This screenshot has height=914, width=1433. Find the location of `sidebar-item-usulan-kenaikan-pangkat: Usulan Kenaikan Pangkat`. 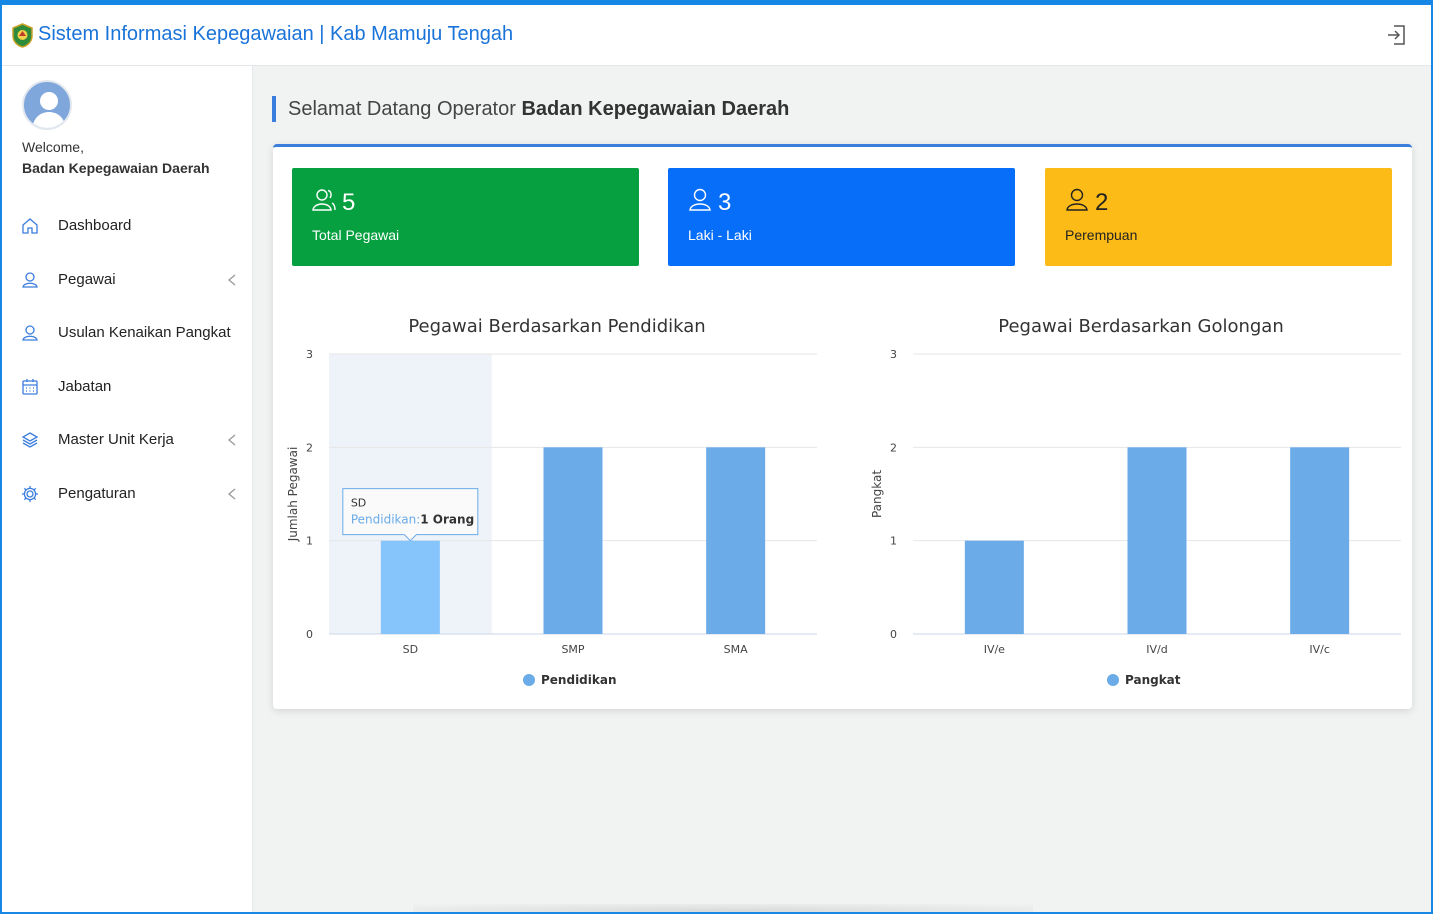

sidebar-item-usulan-kenaikan-pangkat: Usulan Kenaikan Pangkat is located at coordinates (127, 333).